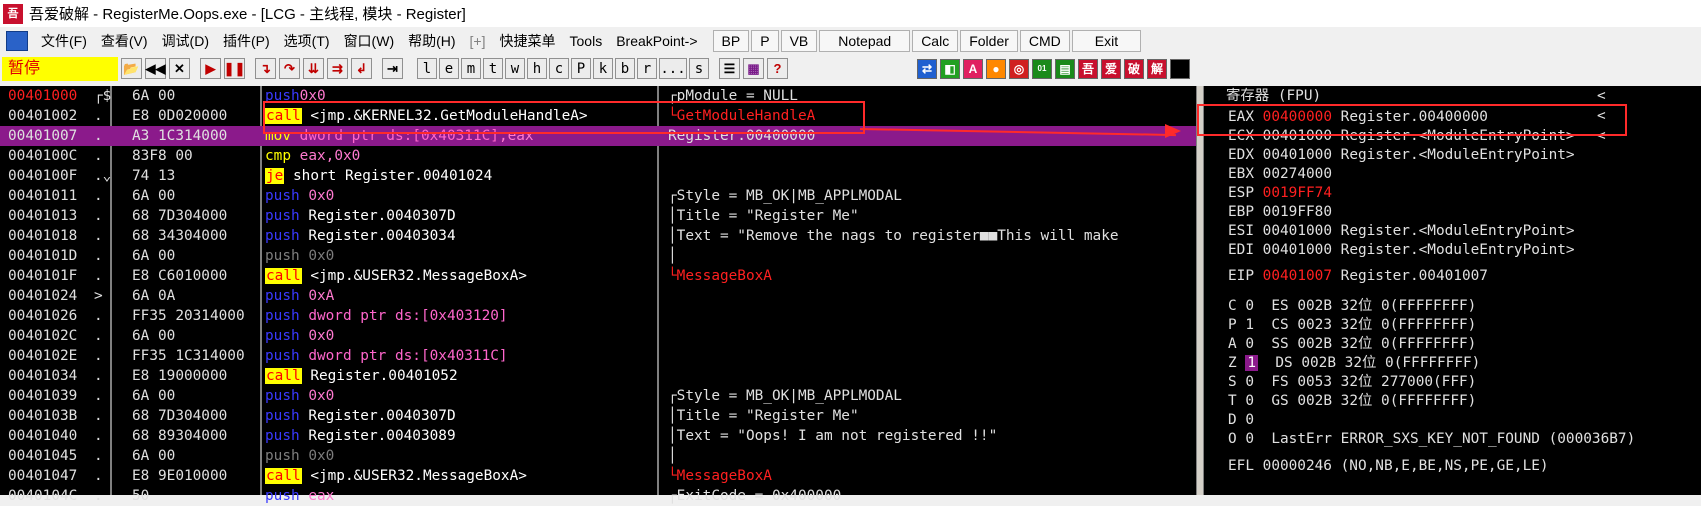 The image size is (1701, 506). Describe the element at coordinates (1044, 40) in the screenshot. I see `cmd-button: CMD` at that location.